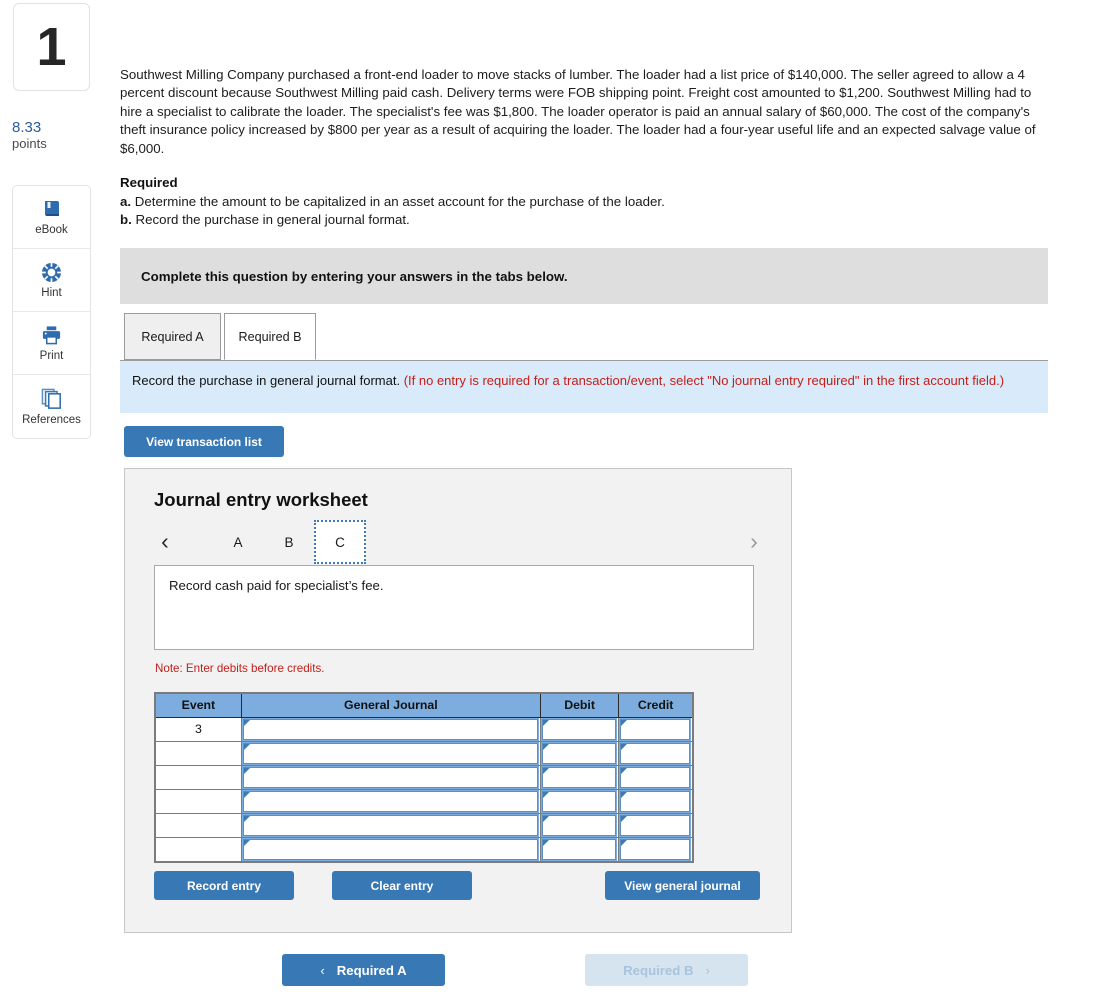 Image resolution: width=1108 pixels, height=1006 pixels. I want to click on pager-required-b-label: Required B, so click(658, 970).